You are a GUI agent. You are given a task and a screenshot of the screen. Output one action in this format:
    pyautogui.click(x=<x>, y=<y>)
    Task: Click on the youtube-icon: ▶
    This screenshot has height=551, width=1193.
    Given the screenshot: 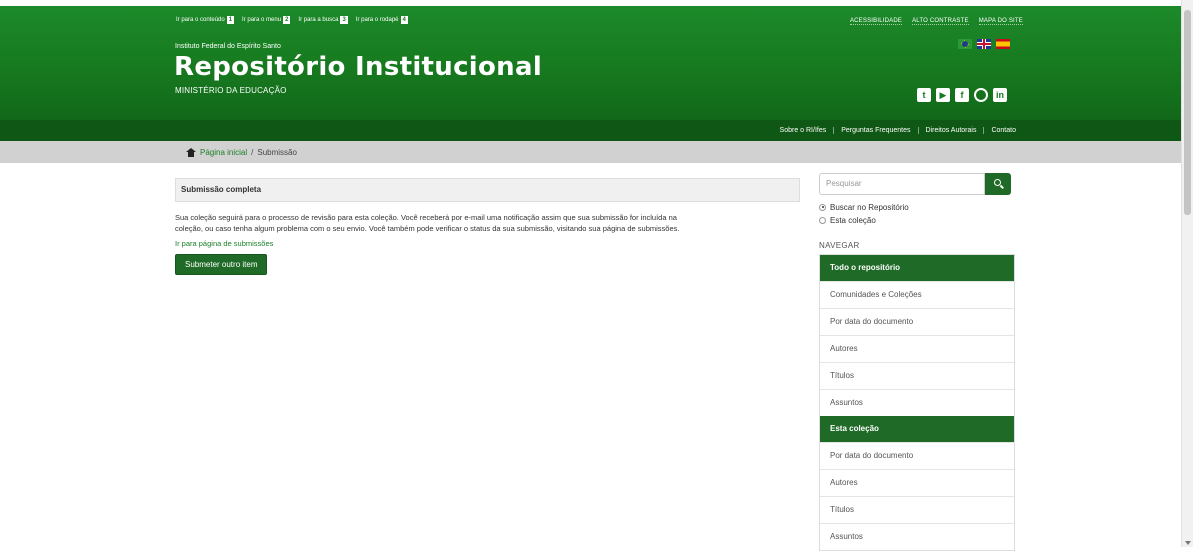 What is the action you would take?
    pyautogui.click(x=943, y=95)
    